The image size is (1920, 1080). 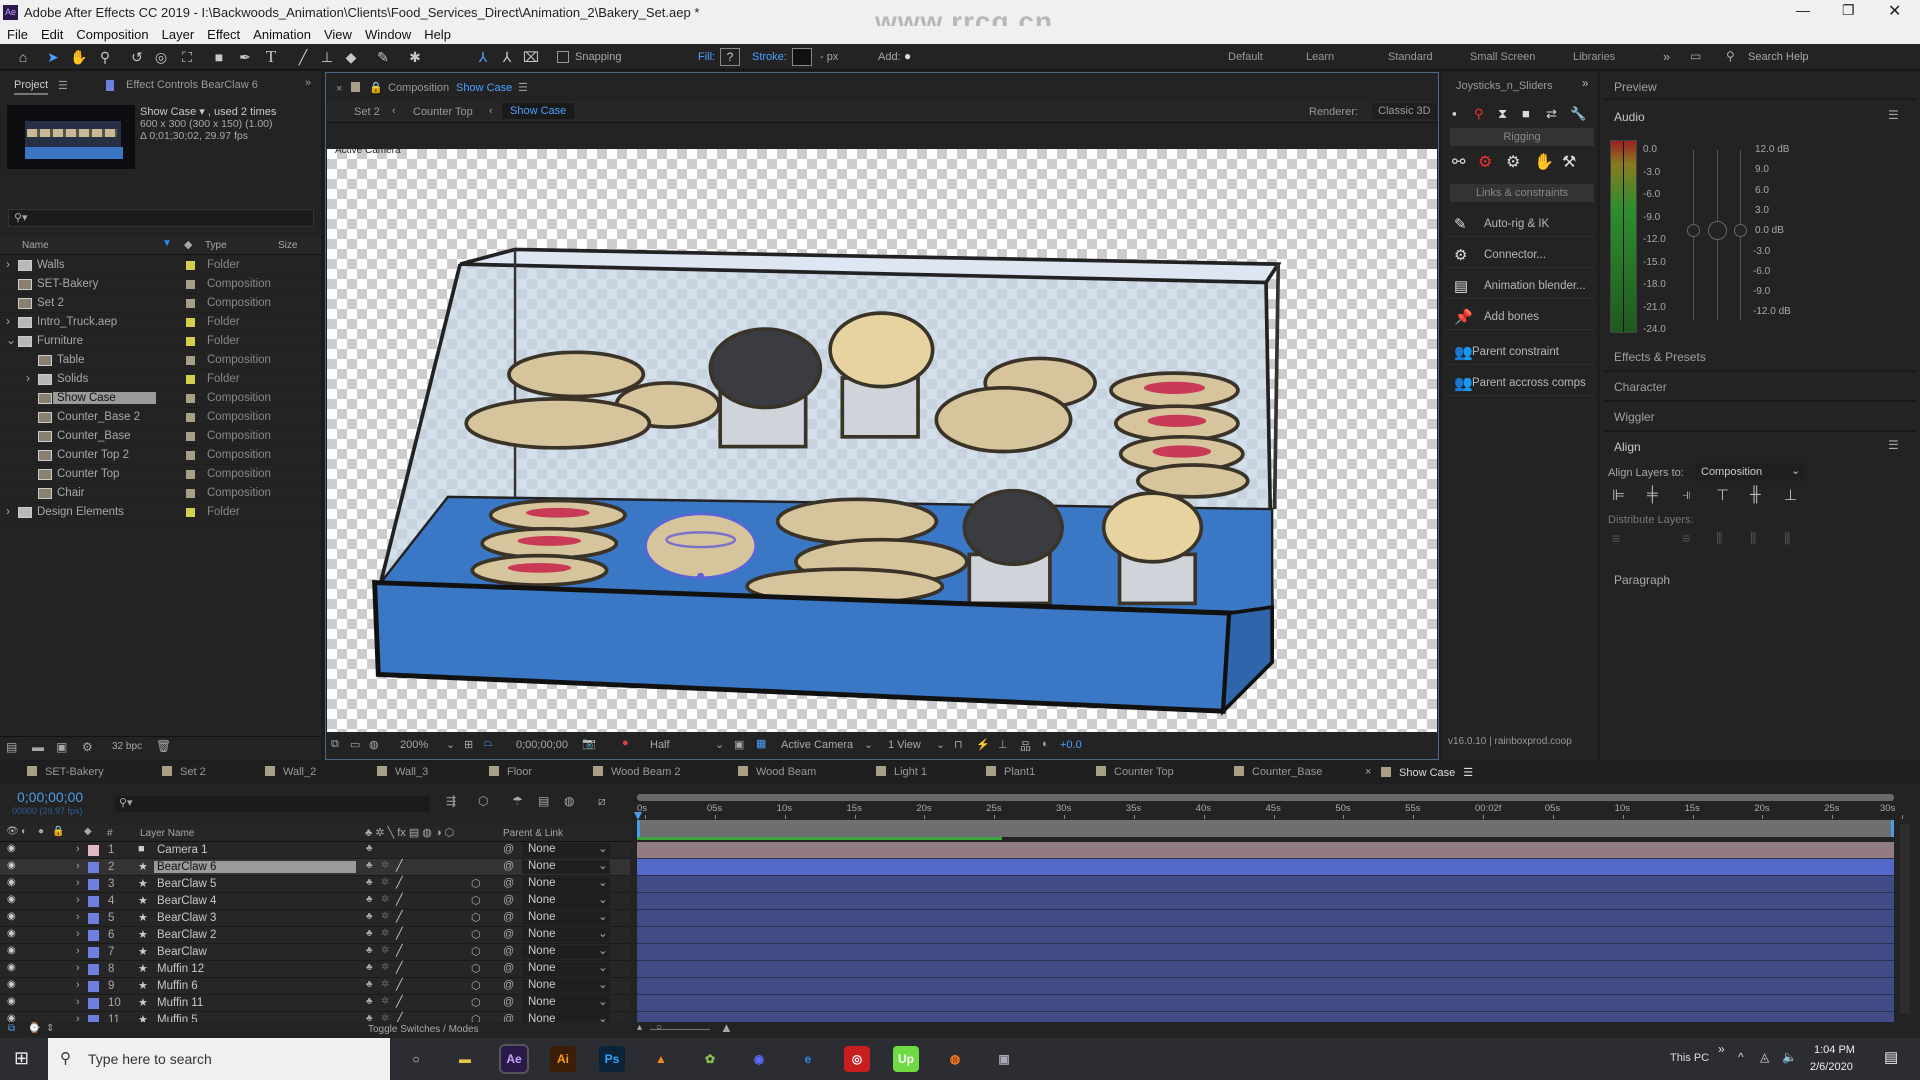 What do you see at coordinates (1803, 10) in the screenshot?
I see `minimize-icon: —` at bounding box center [1803, 10].